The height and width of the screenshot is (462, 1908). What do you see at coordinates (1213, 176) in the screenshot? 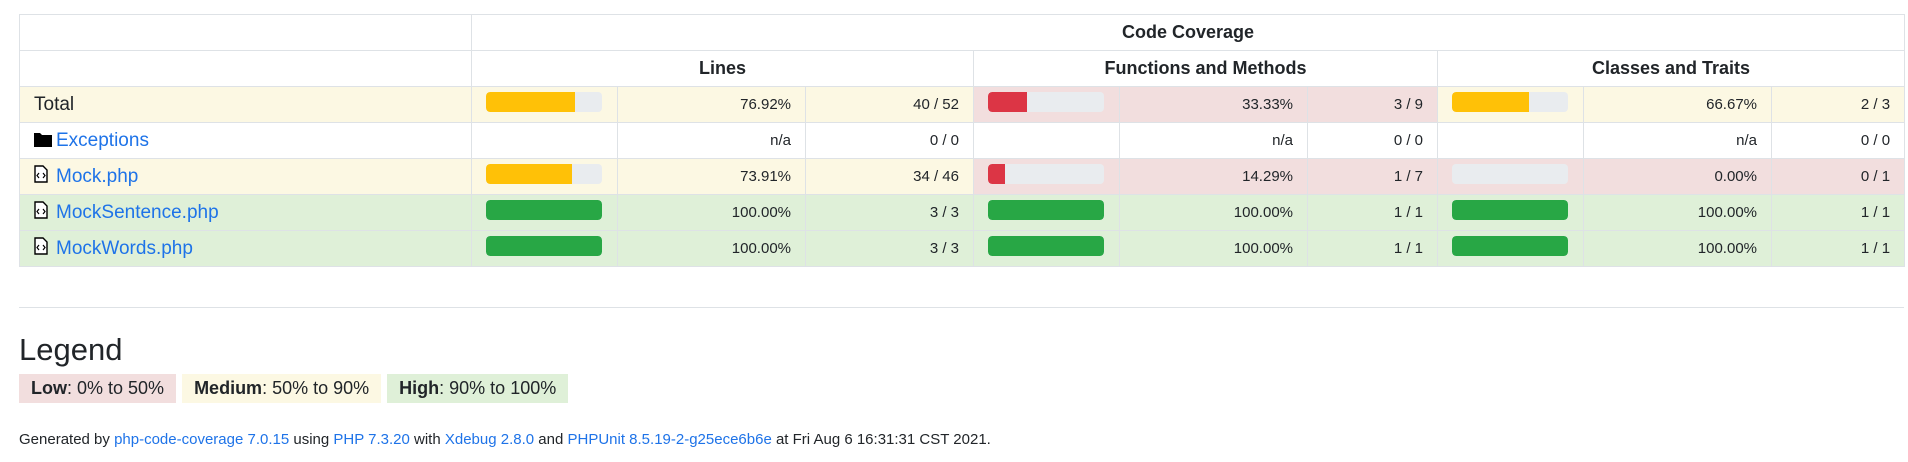
I see `funcs-percent: 14.29%` at bounding box center [1213, 176].